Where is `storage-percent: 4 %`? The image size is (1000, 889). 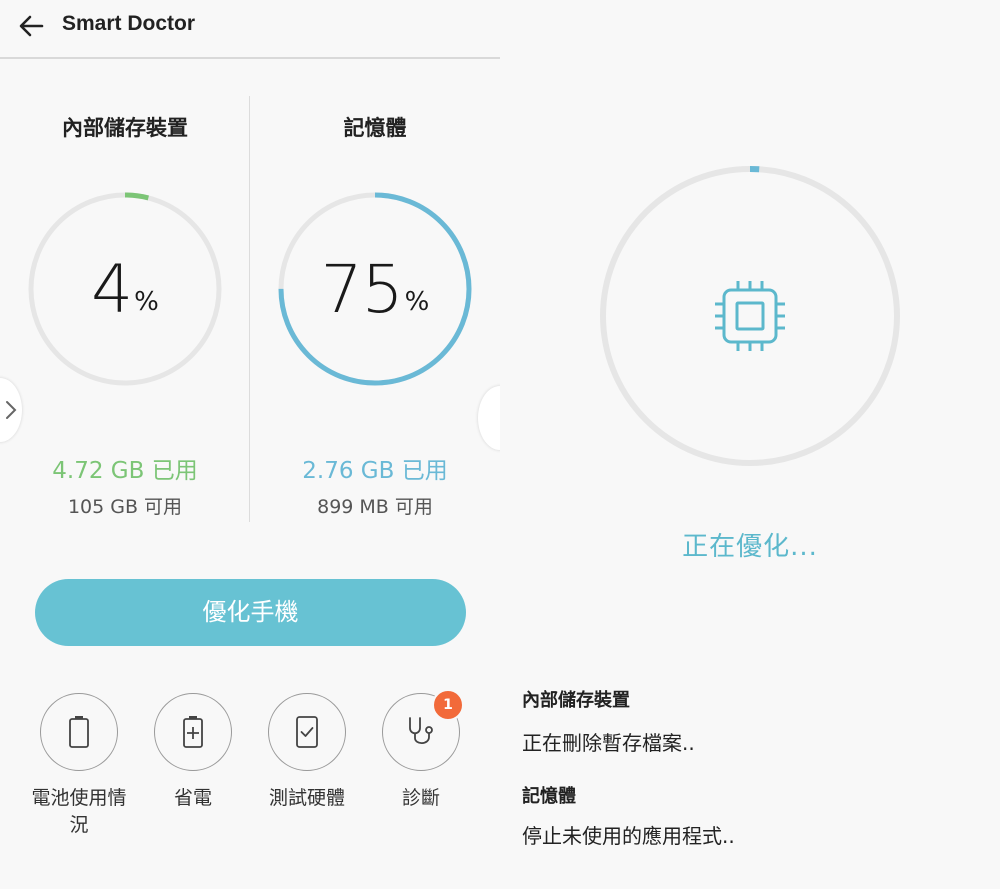
storage-percent: 4 % is located at coordinates (125, 289).